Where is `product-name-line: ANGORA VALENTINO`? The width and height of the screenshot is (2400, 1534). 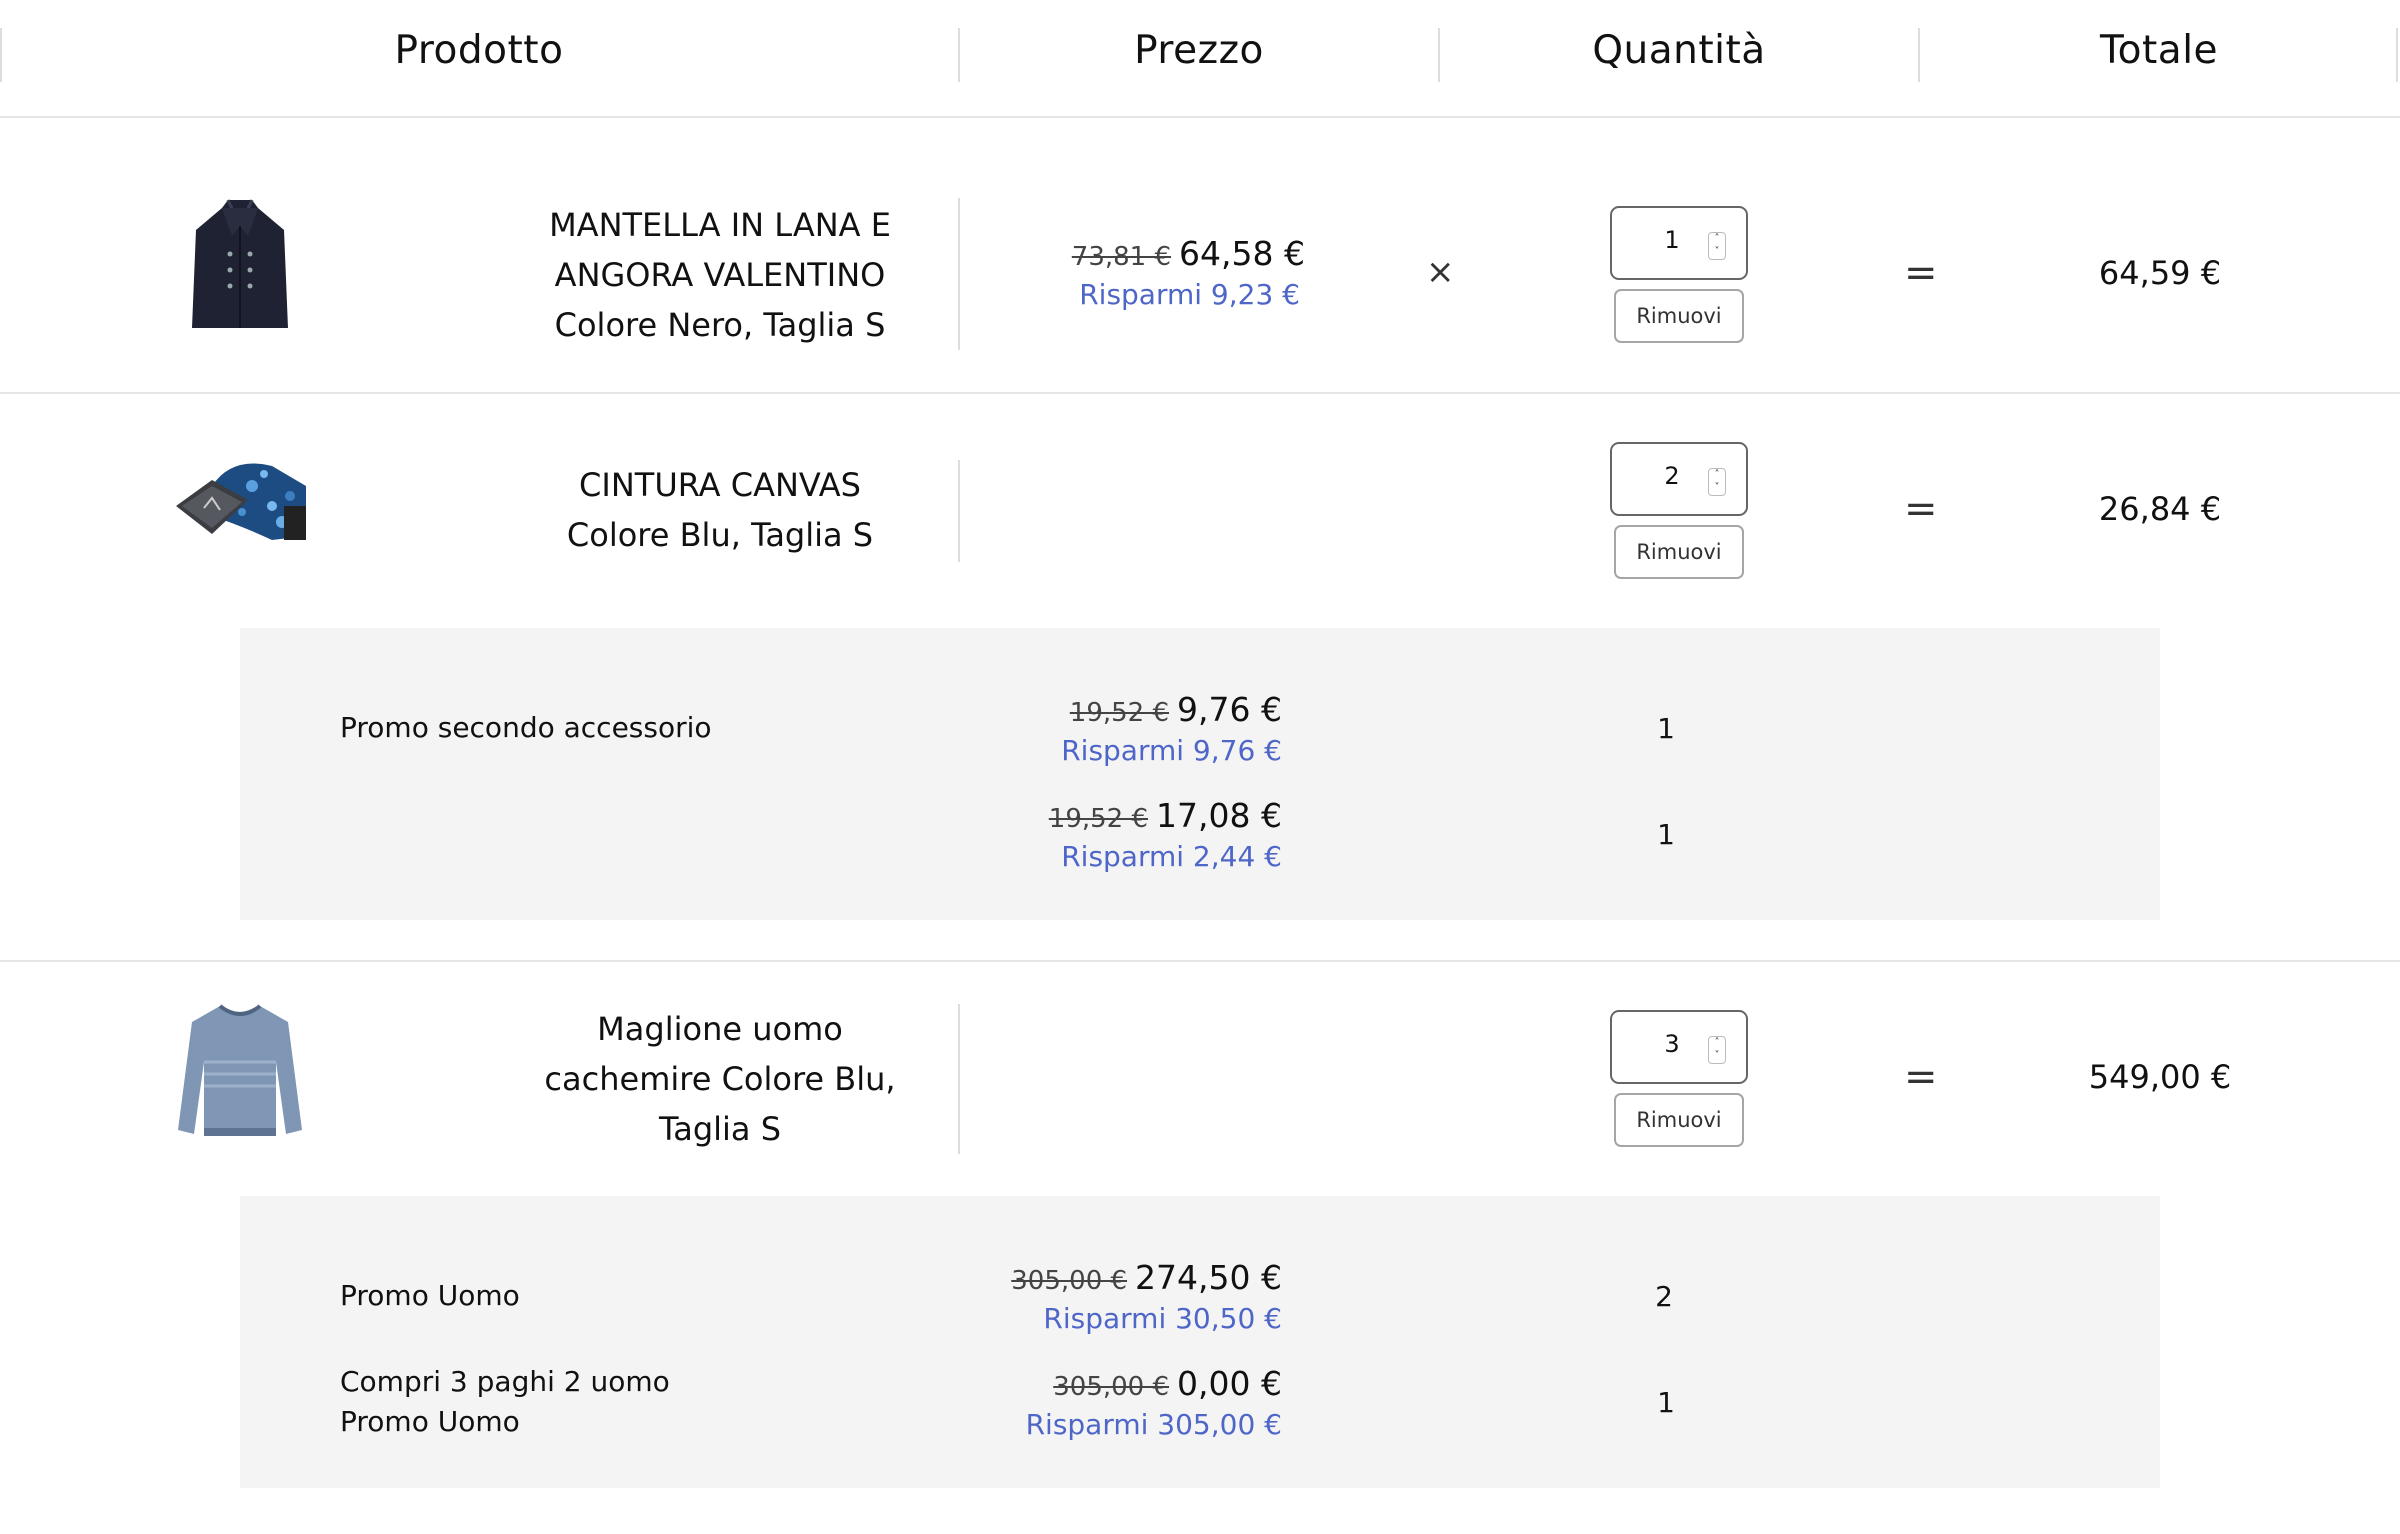
product-name-line: ANGORA VALENTINO is located at coordinates (720, 275).